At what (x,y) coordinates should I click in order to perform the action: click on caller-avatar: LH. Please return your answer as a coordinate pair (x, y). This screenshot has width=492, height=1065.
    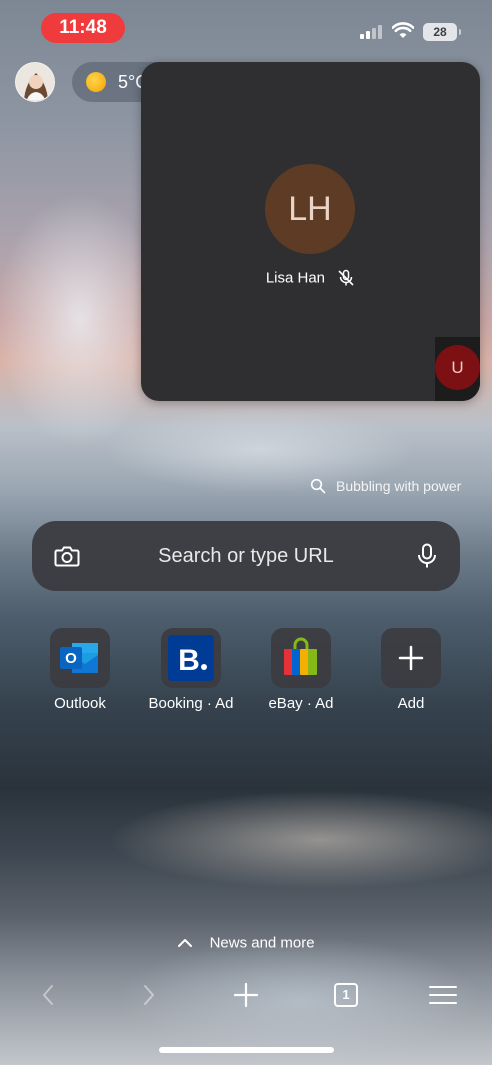
    Looking at the image, I should click on (310, 209).